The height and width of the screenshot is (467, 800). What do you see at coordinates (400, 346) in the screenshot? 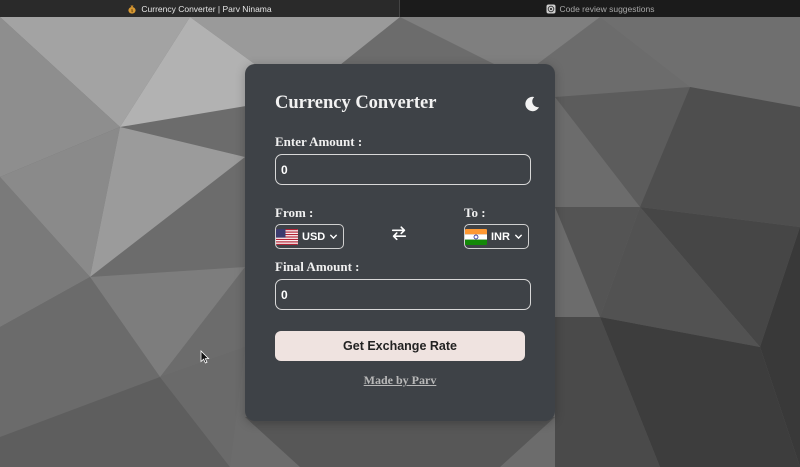
I see `get-exchange-rate-button: Get Exchange Rate` at bounding box center [400, 346].